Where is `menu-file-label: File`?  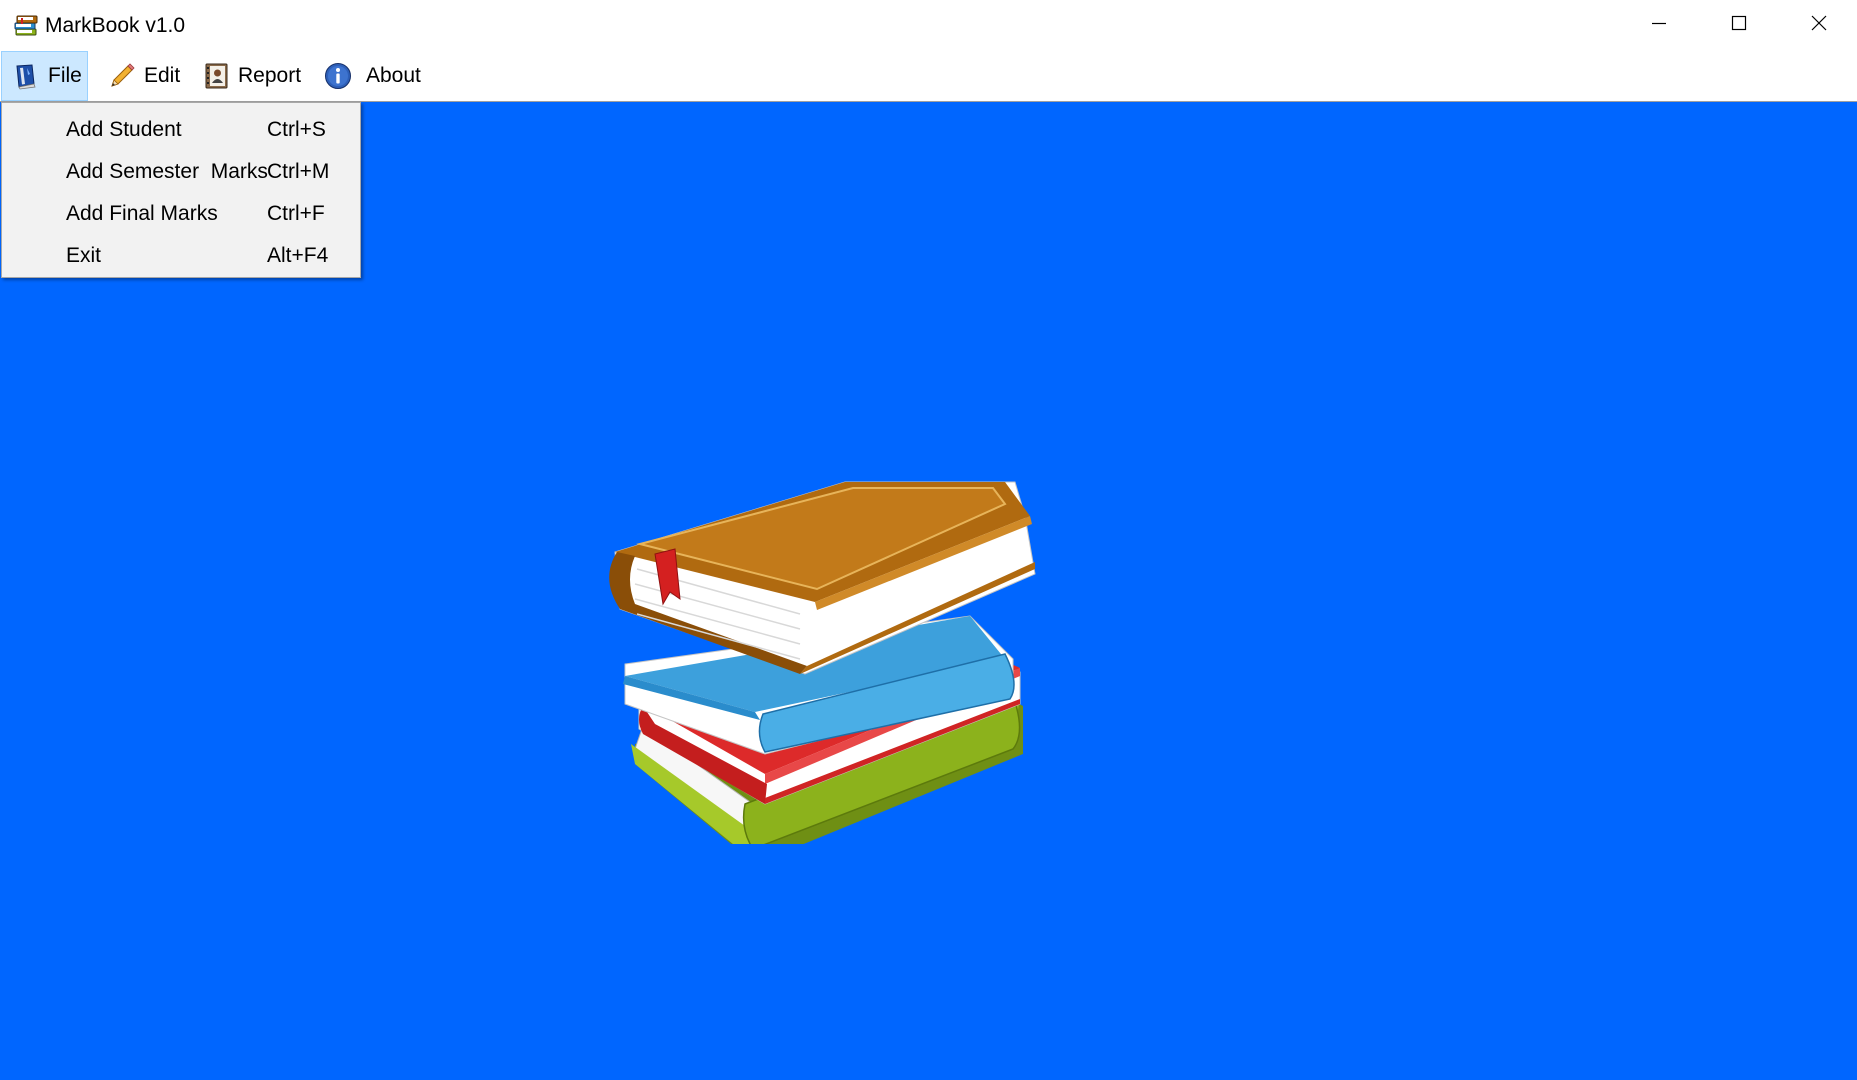
menu-file-label: File is located at coordinates (65, 75).